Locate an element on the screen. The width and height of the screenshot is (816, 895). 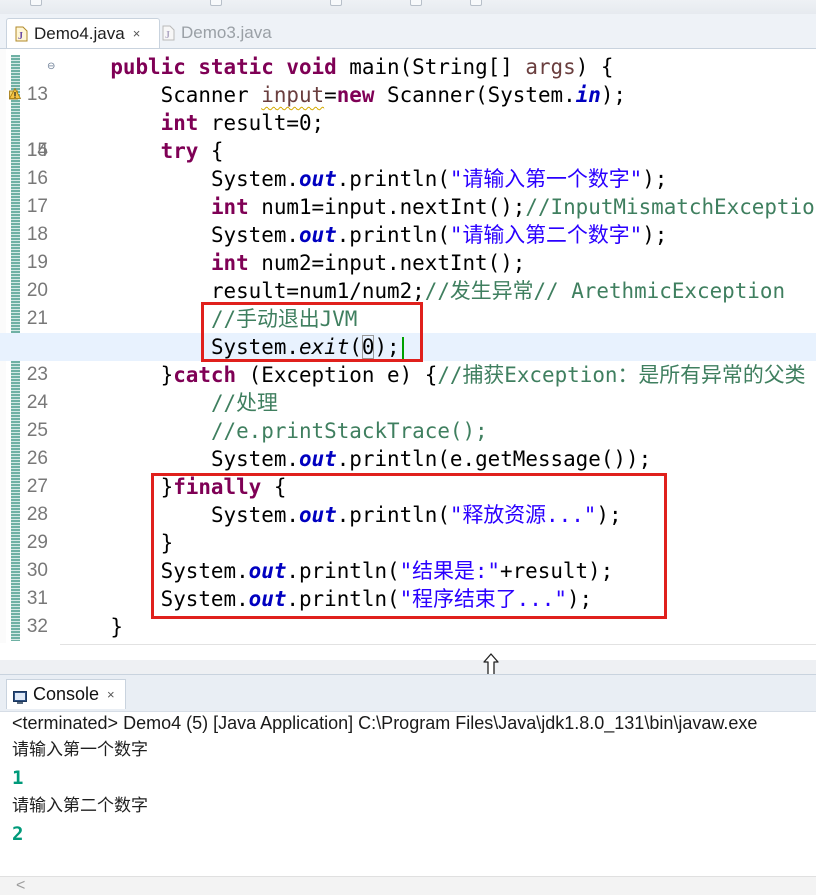
code-line: 27 System.out.println(e.getMessage()); is located at coordinates (408, 471).